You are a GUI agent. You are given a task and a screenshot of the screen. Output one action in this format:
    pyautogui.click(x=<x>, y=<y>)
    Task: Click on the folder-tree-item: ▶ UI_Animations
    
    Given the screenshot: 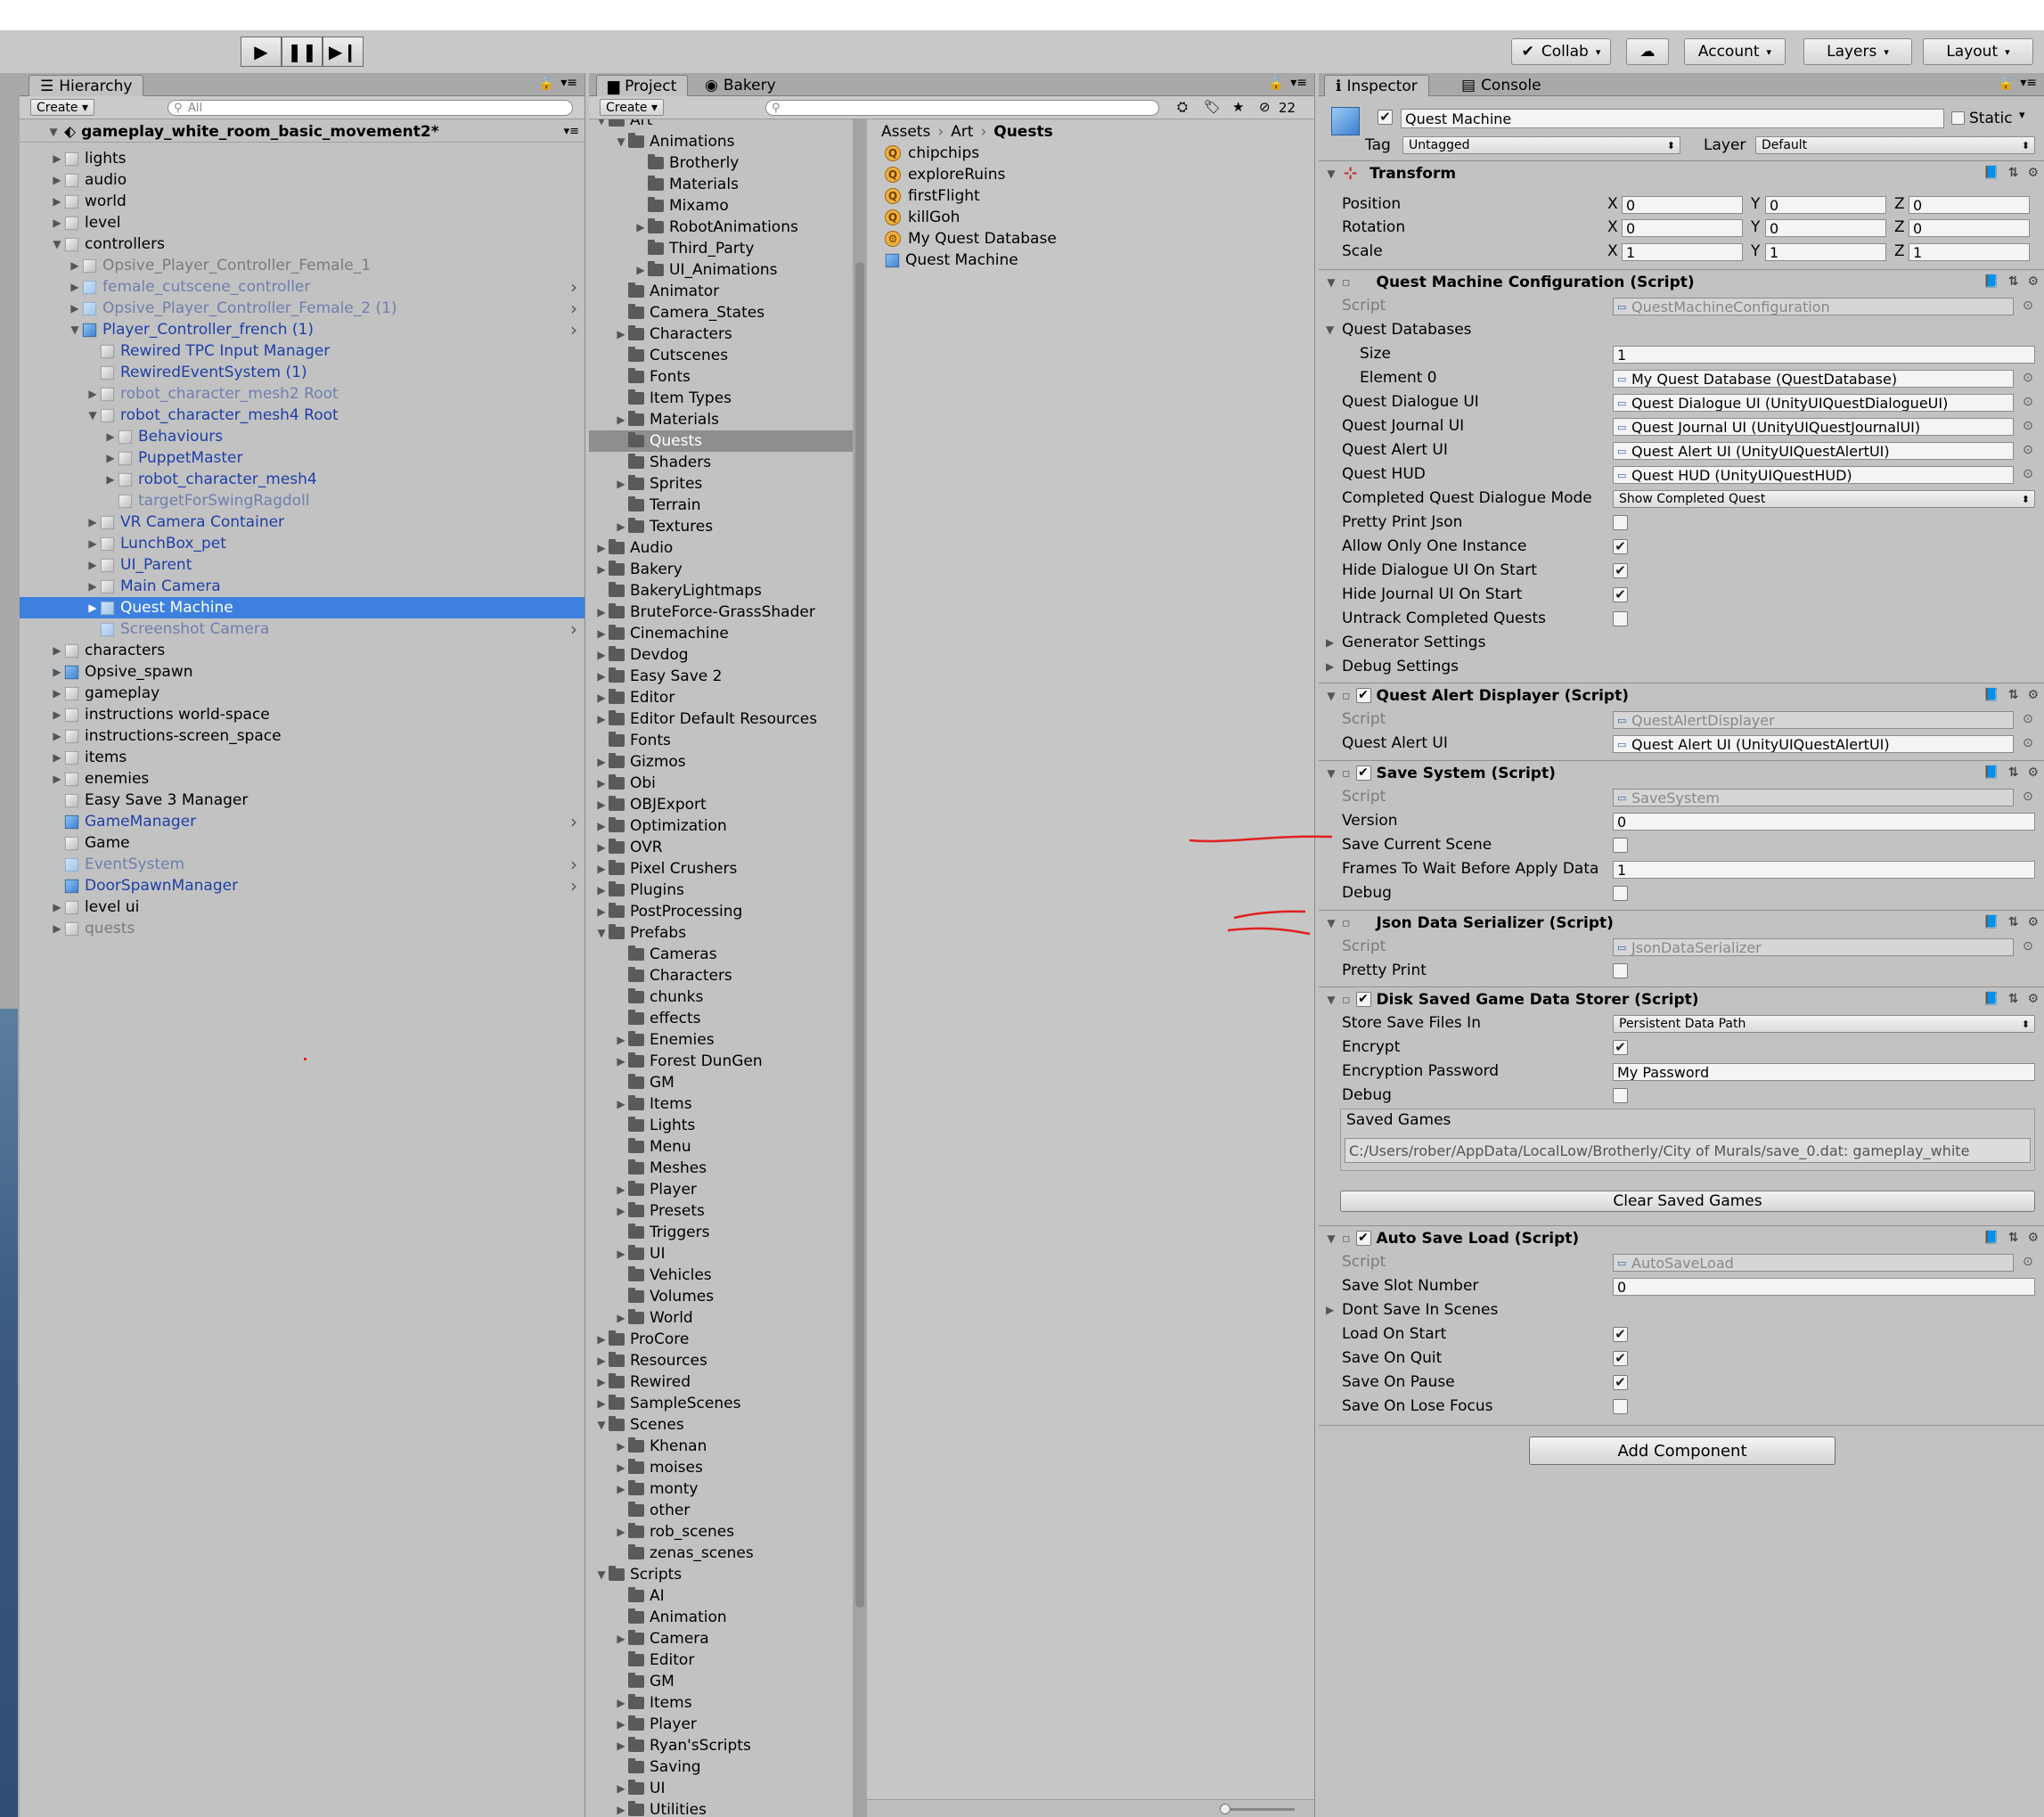 What is the action you would take?
    pyautogui.click(x=721, y=270)
    